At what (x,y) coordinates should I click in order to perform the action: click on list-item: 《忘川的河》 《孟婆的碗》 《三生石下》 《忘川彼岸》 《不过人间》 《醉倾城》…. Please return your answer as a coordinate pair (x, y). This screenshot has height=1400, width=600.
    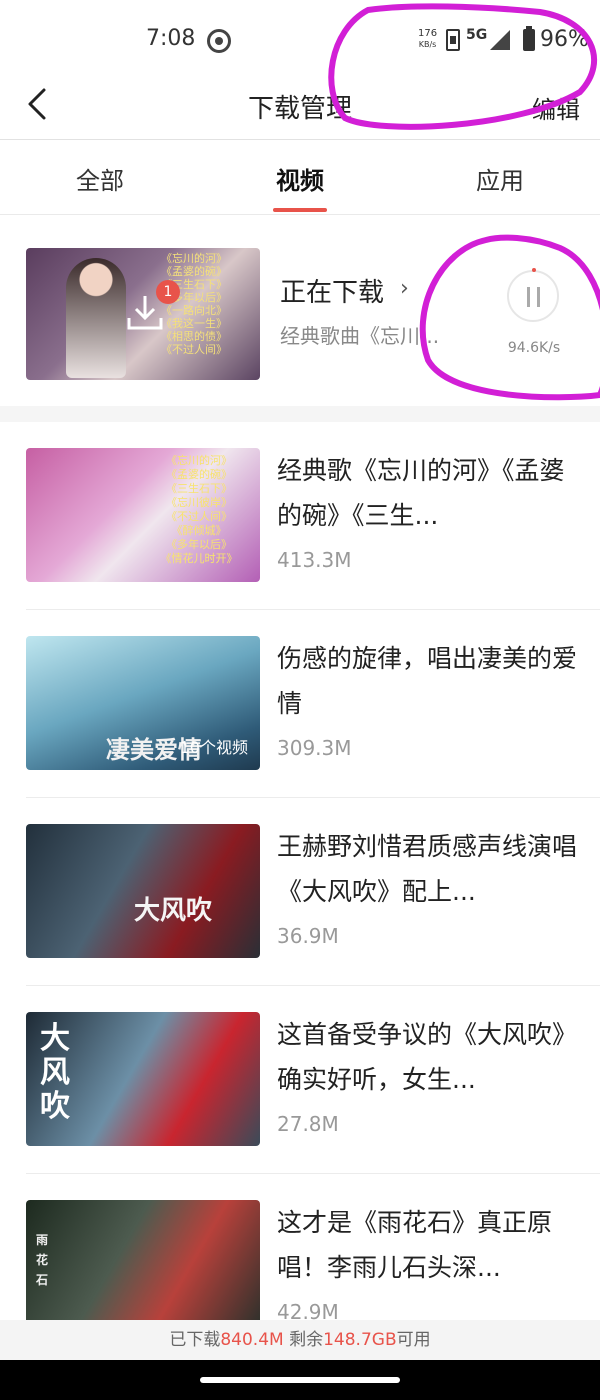
    Looking at the image, I should click on (300, 516).